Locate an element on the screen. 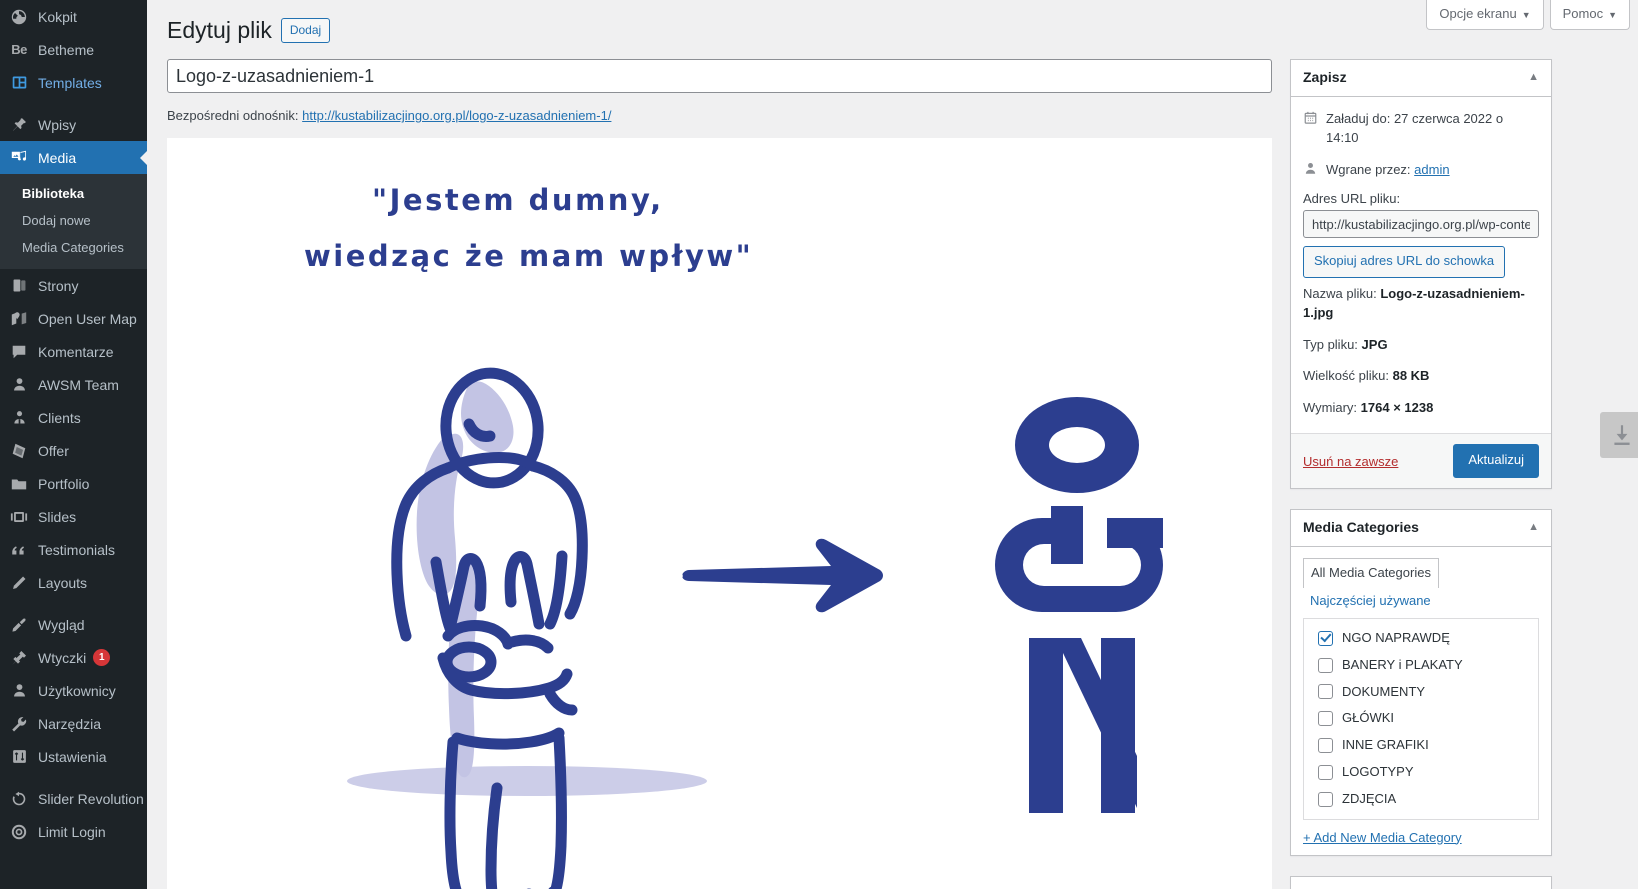  sidebar-item-uzytkownicy: Użytkownicy is located at coordinates (73, 690).